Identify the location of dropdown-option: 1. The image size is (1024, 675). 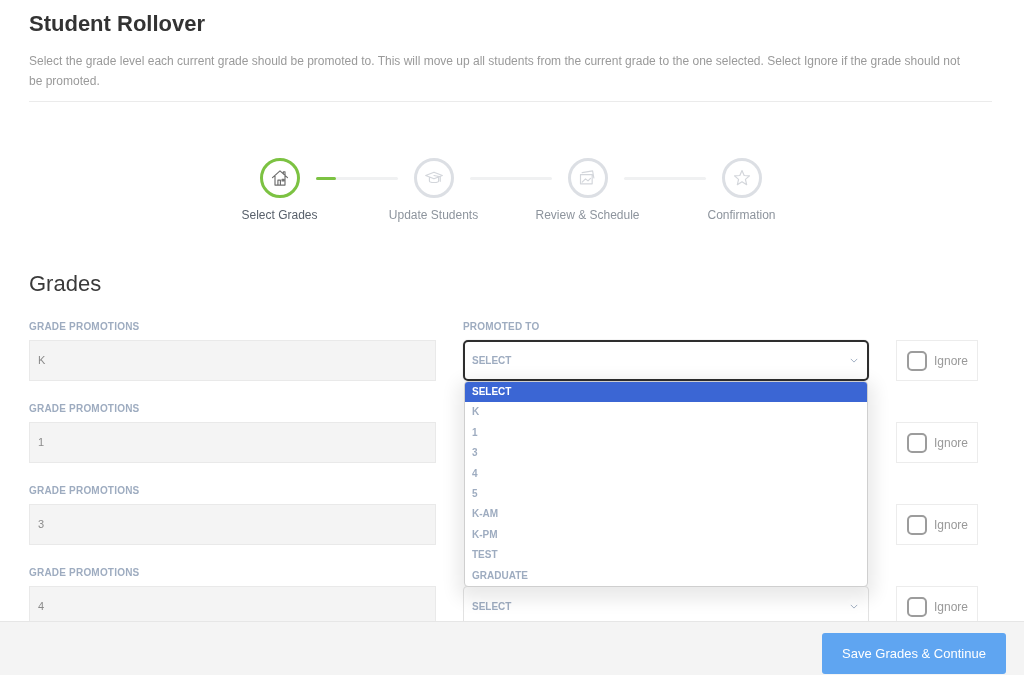
(666, 433).